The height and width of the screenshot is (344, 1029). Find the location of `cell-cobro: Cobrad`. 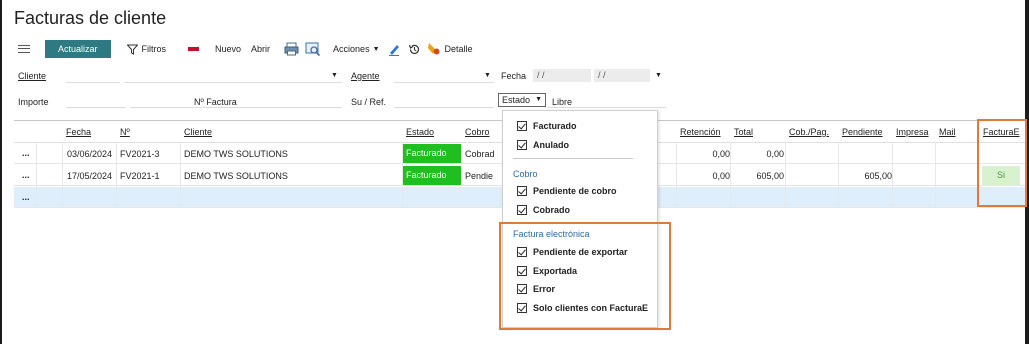

cell-cobro: Cobrad is located at coordinates (480, 154).